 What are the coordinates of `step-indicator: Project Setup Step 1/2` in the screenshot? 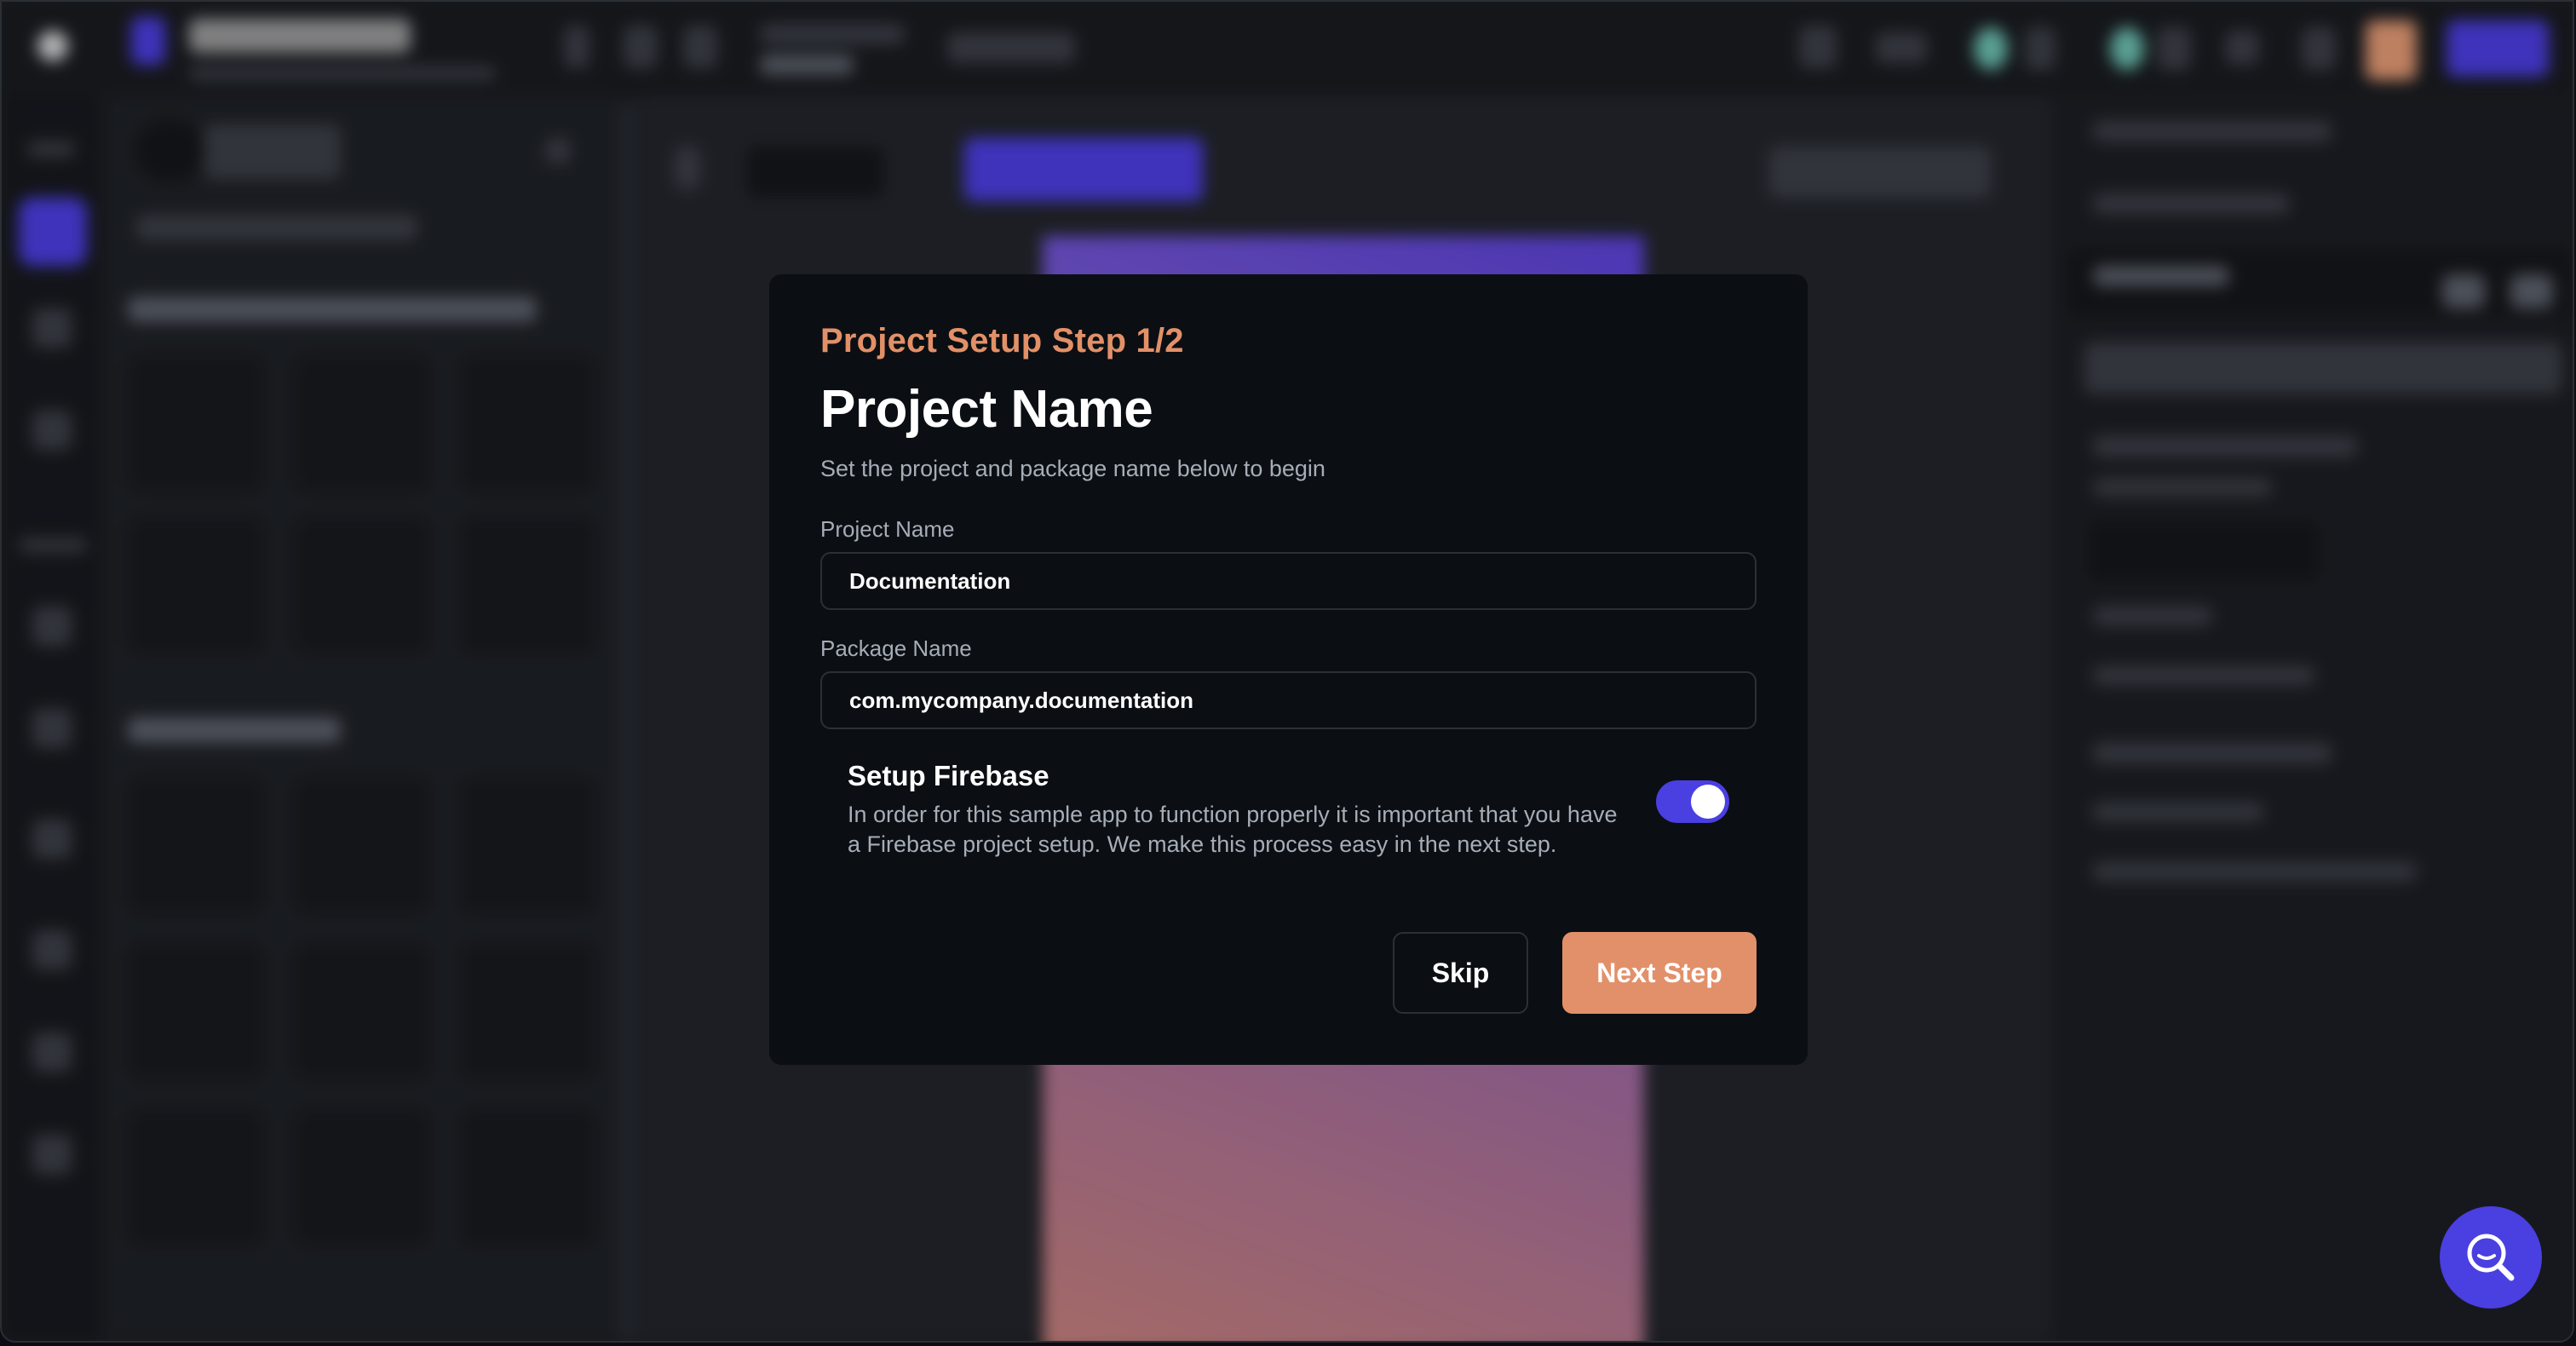 It's located at (1002, 341).